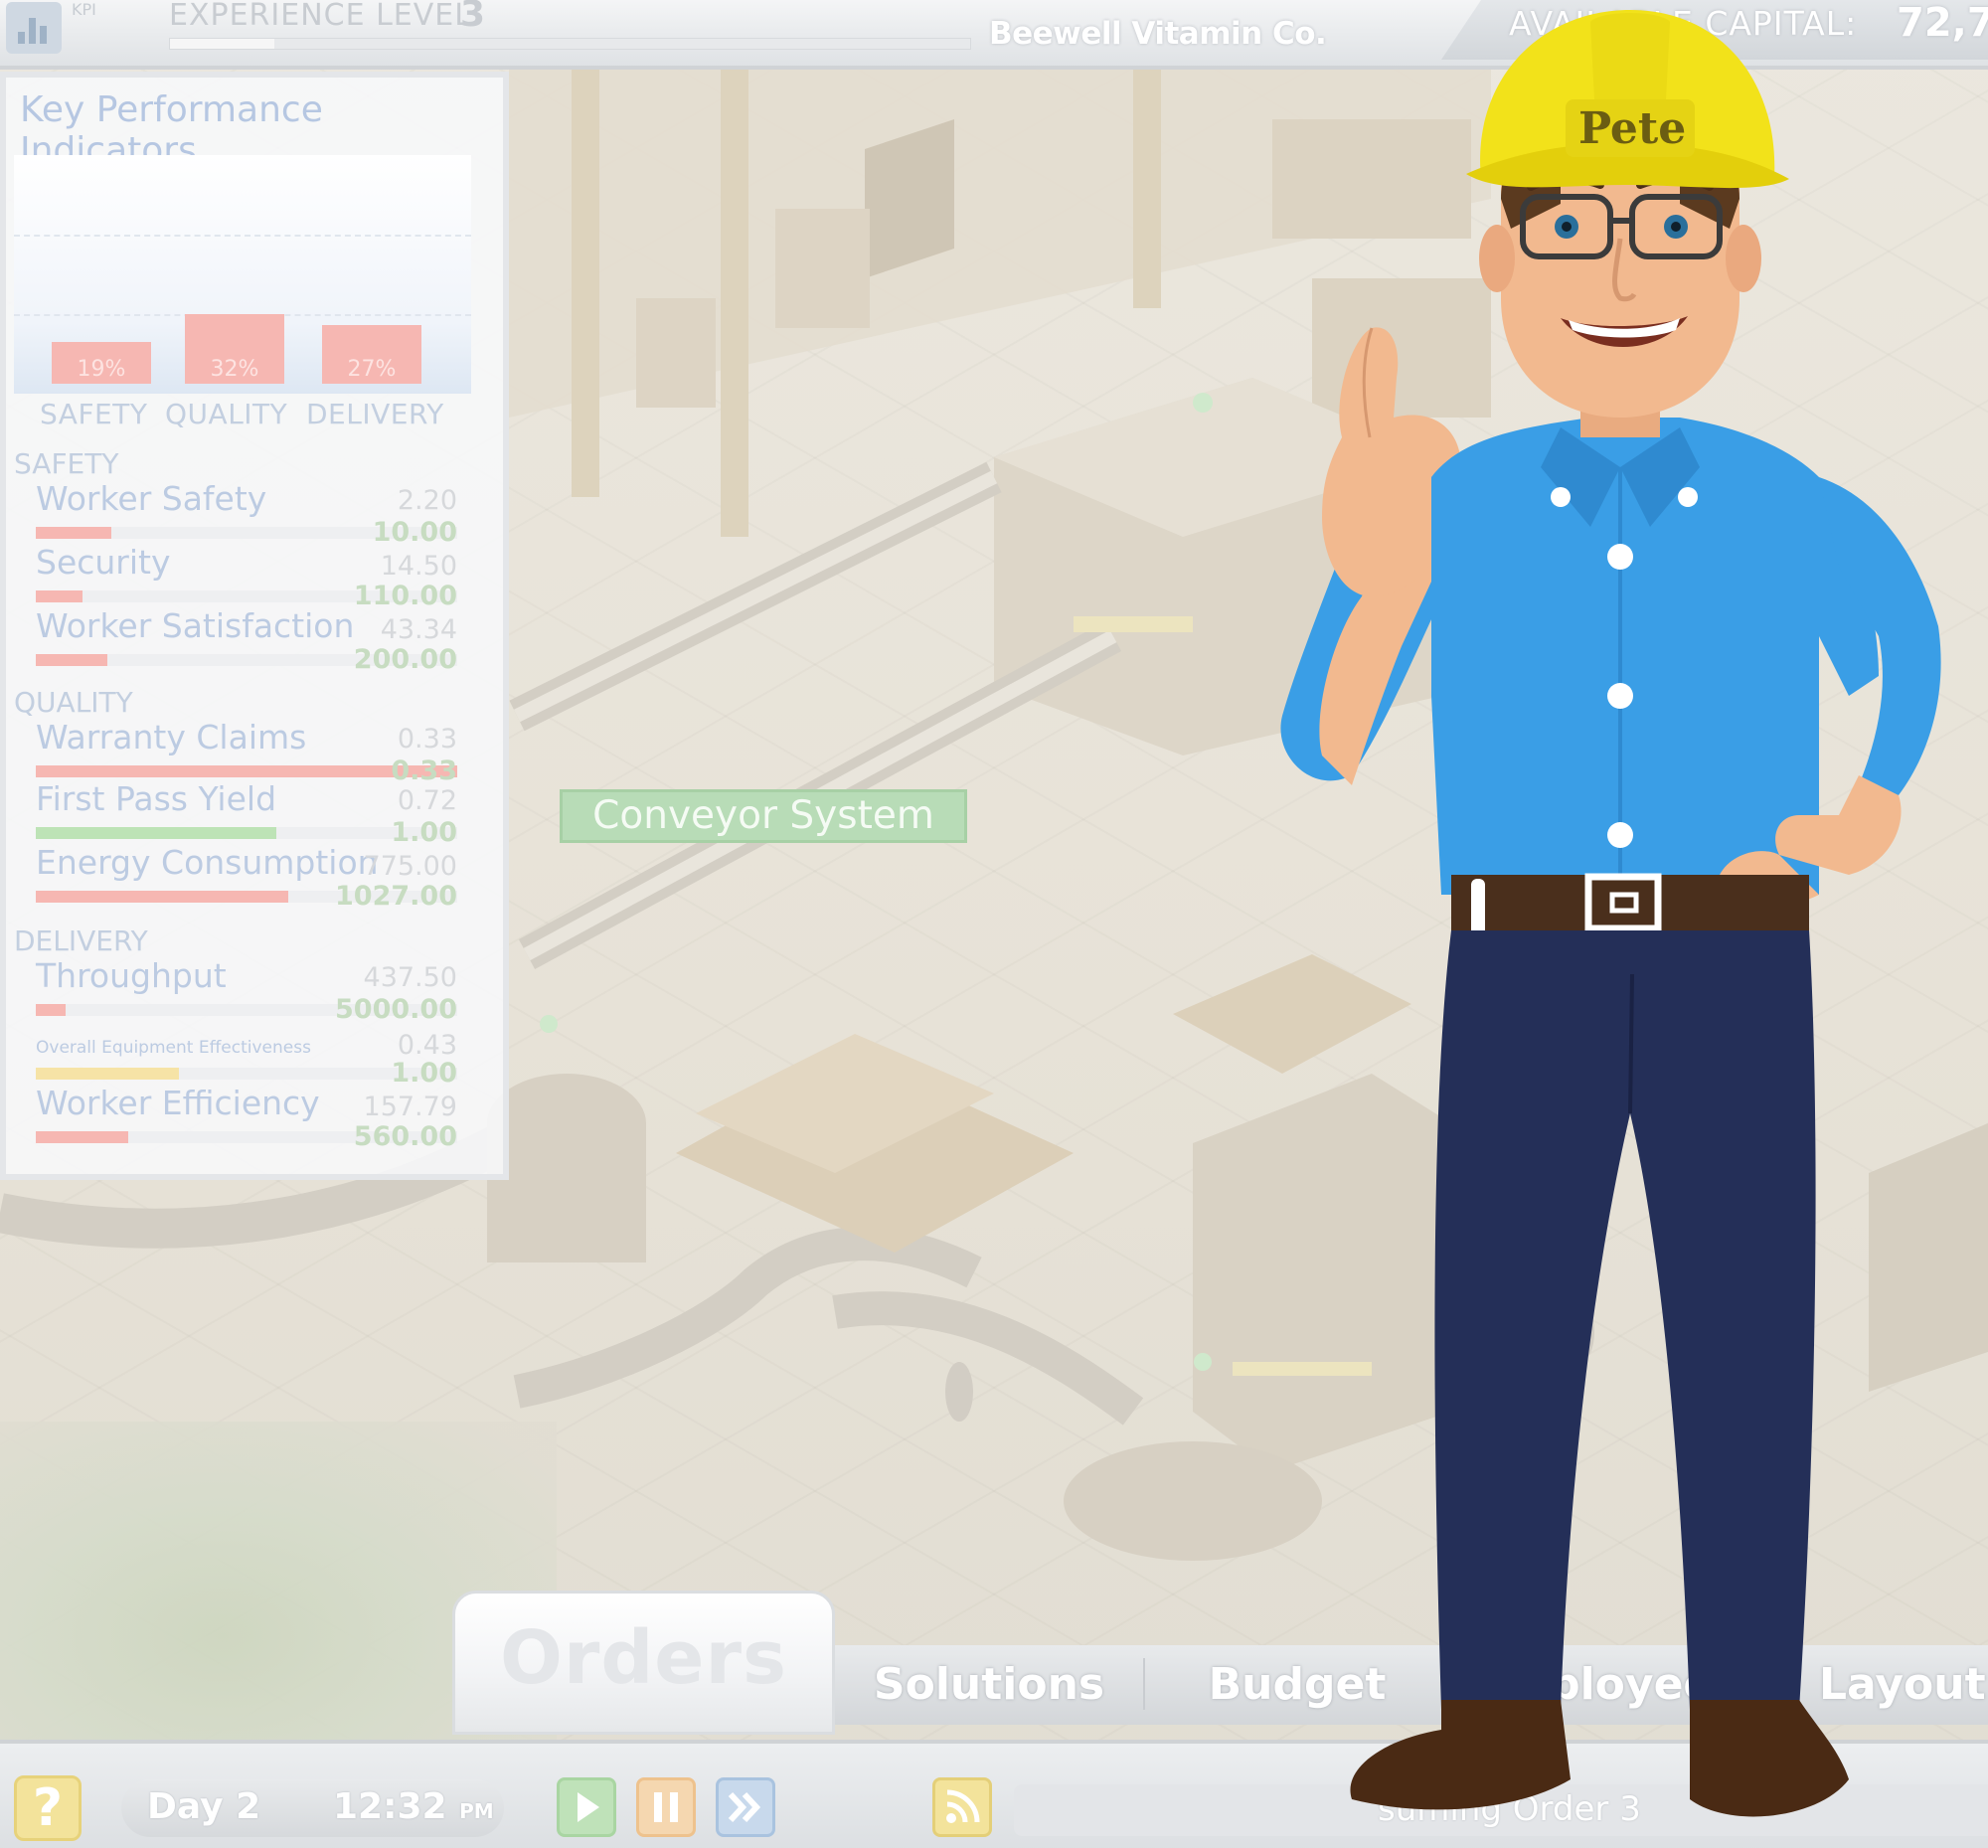  What do you see at coordinates (1632, 128) in the screenshot?
I see `helmet-name-label: Pete` at bounding box center [1632, 128].